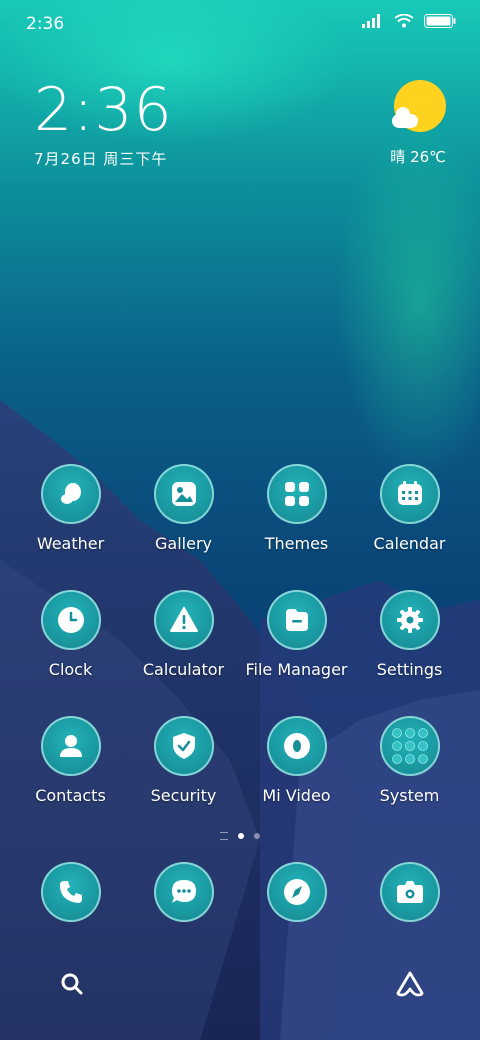  What do you see at coordinates (70, 795) in the screenshot?
I see `app-label: Contacts` at bounding box center [70, 795].